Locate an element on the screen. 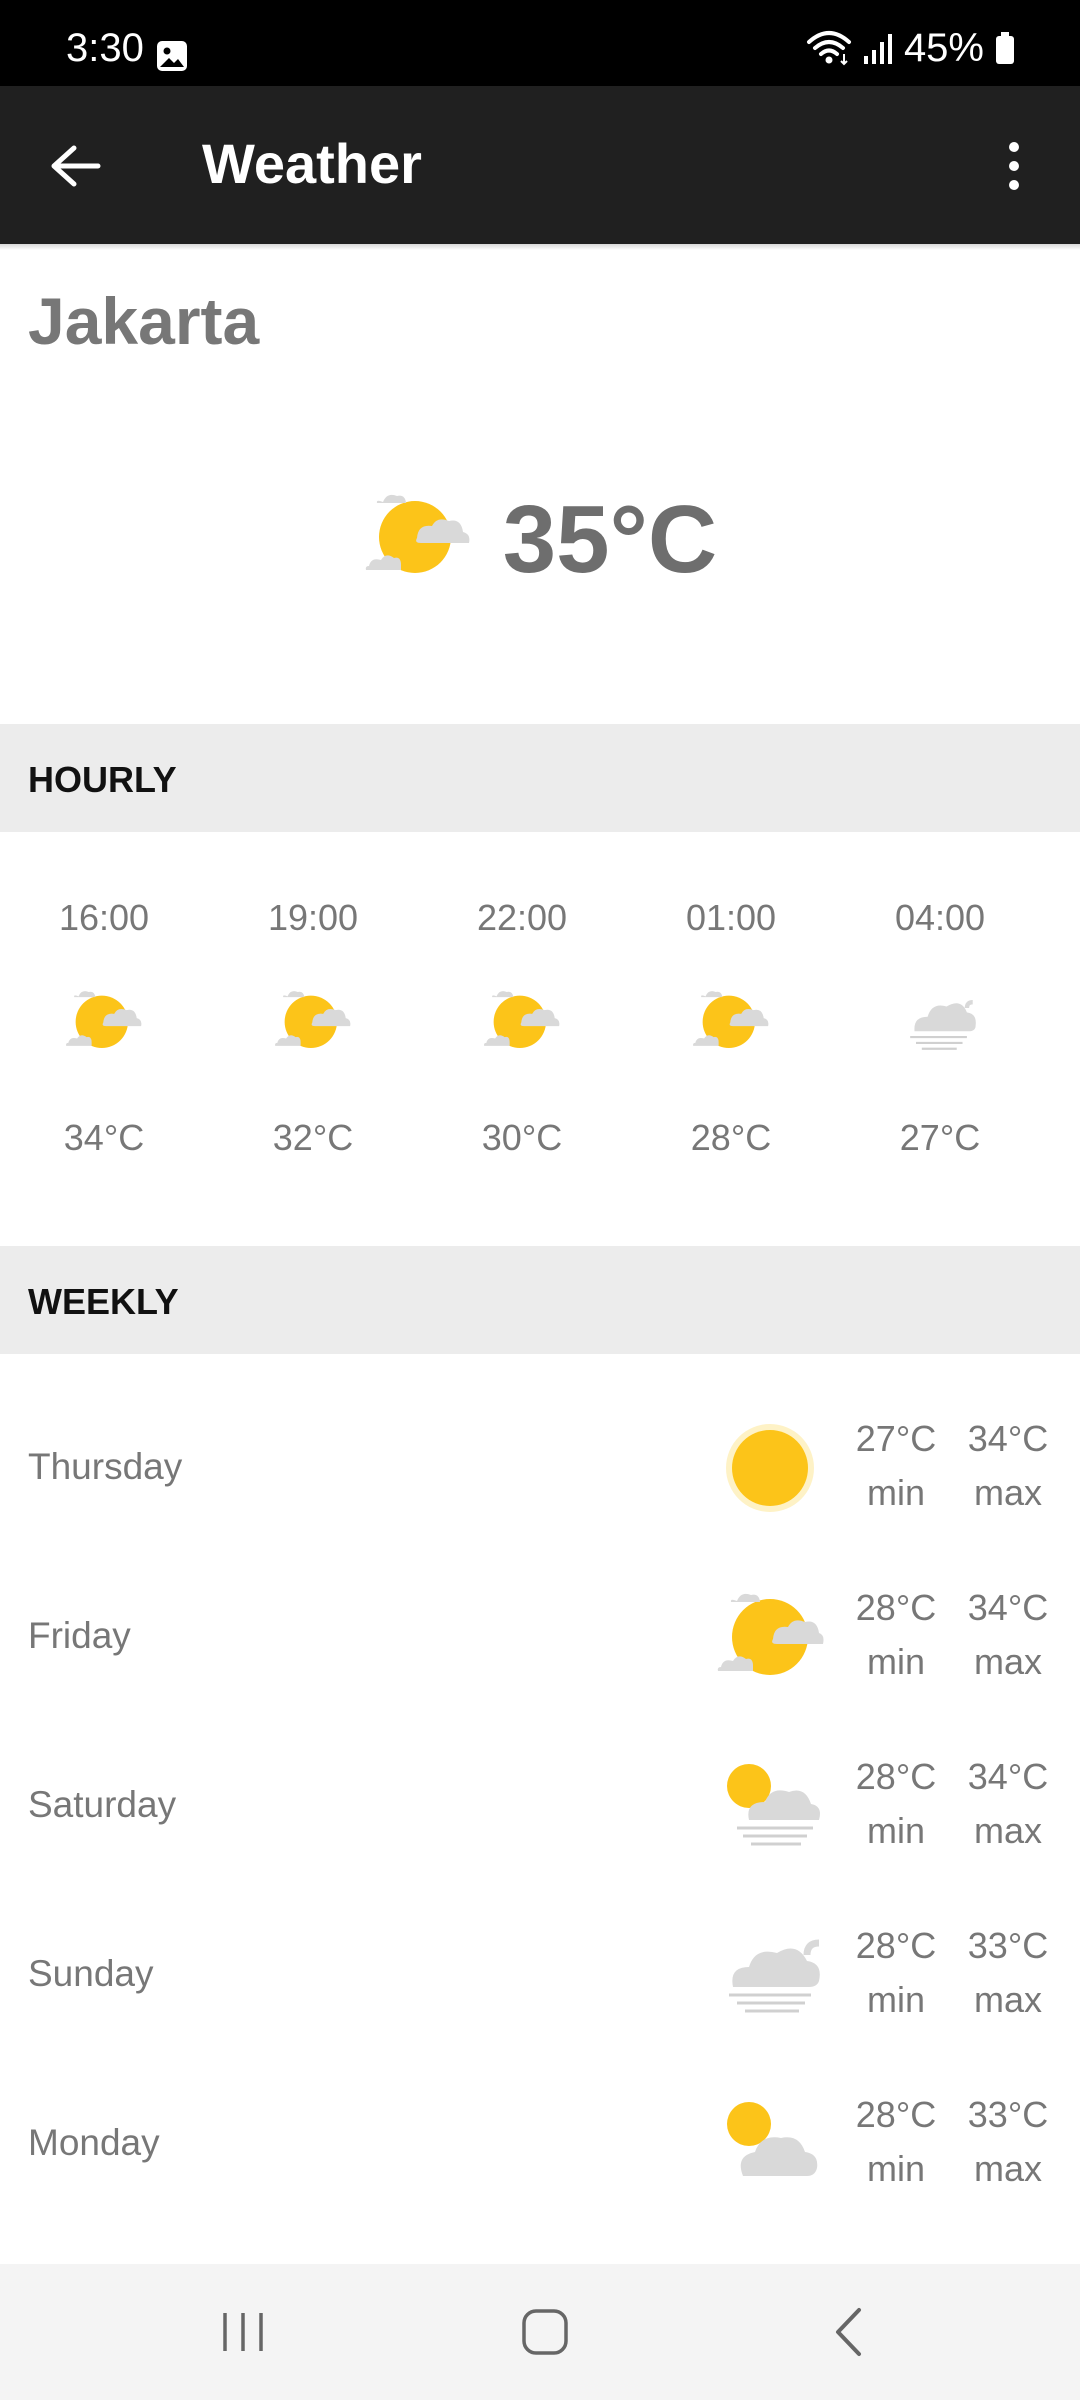  hour-temperature: 27°C is located at coordinates (940, 1137).